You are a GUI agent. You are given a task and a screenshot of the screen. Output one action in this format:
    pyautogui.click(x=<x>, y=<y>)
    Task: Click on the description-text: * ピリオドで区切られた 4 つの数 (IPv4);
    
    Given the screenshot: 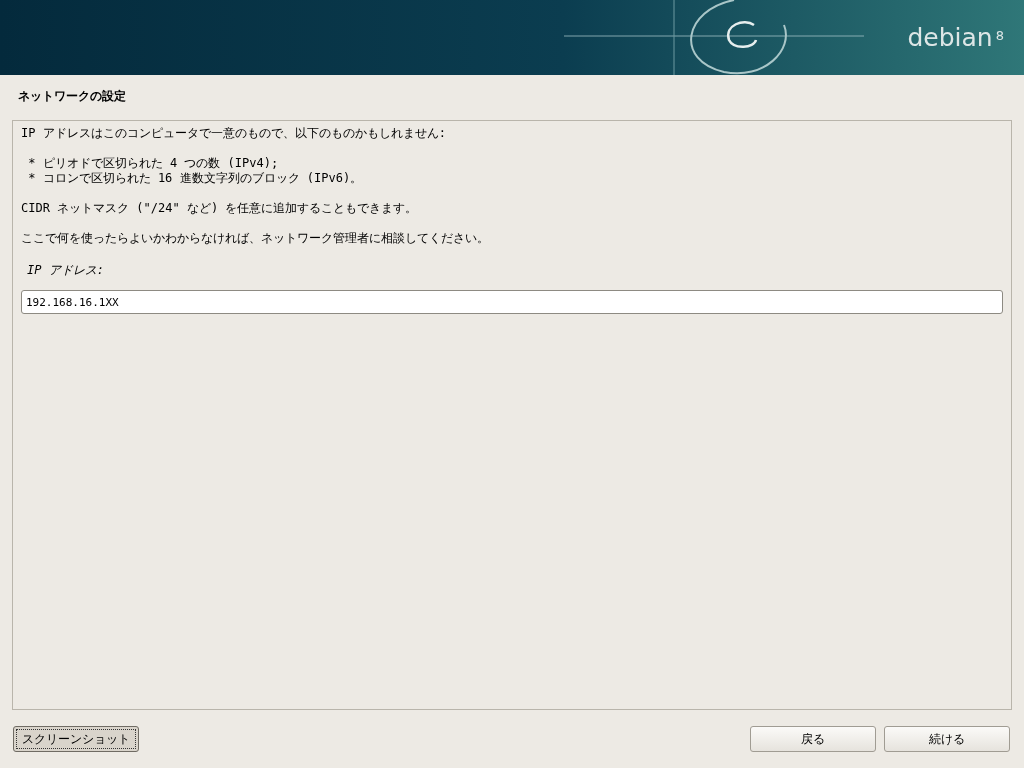 What is the action you would take?
    pyautogui.click(x=153, y=163)
    